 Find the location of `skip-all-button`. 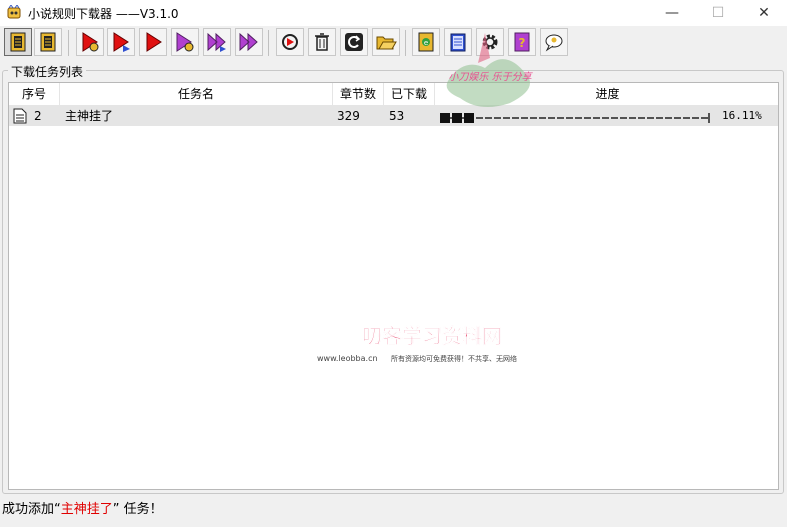

skip-all-button is located at coordinates (249, 42).